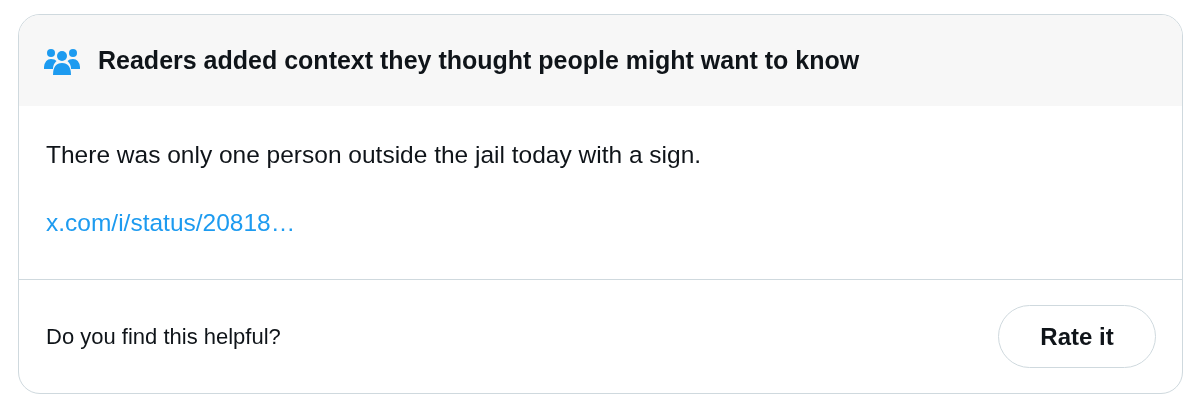 The height and width of the screenshot is (416, 1200). What do you see at coordinates (479, 60) in the screenshot?
I see `note-title: Readers added context they thought people might want to know` at bounding box center [479, 60].